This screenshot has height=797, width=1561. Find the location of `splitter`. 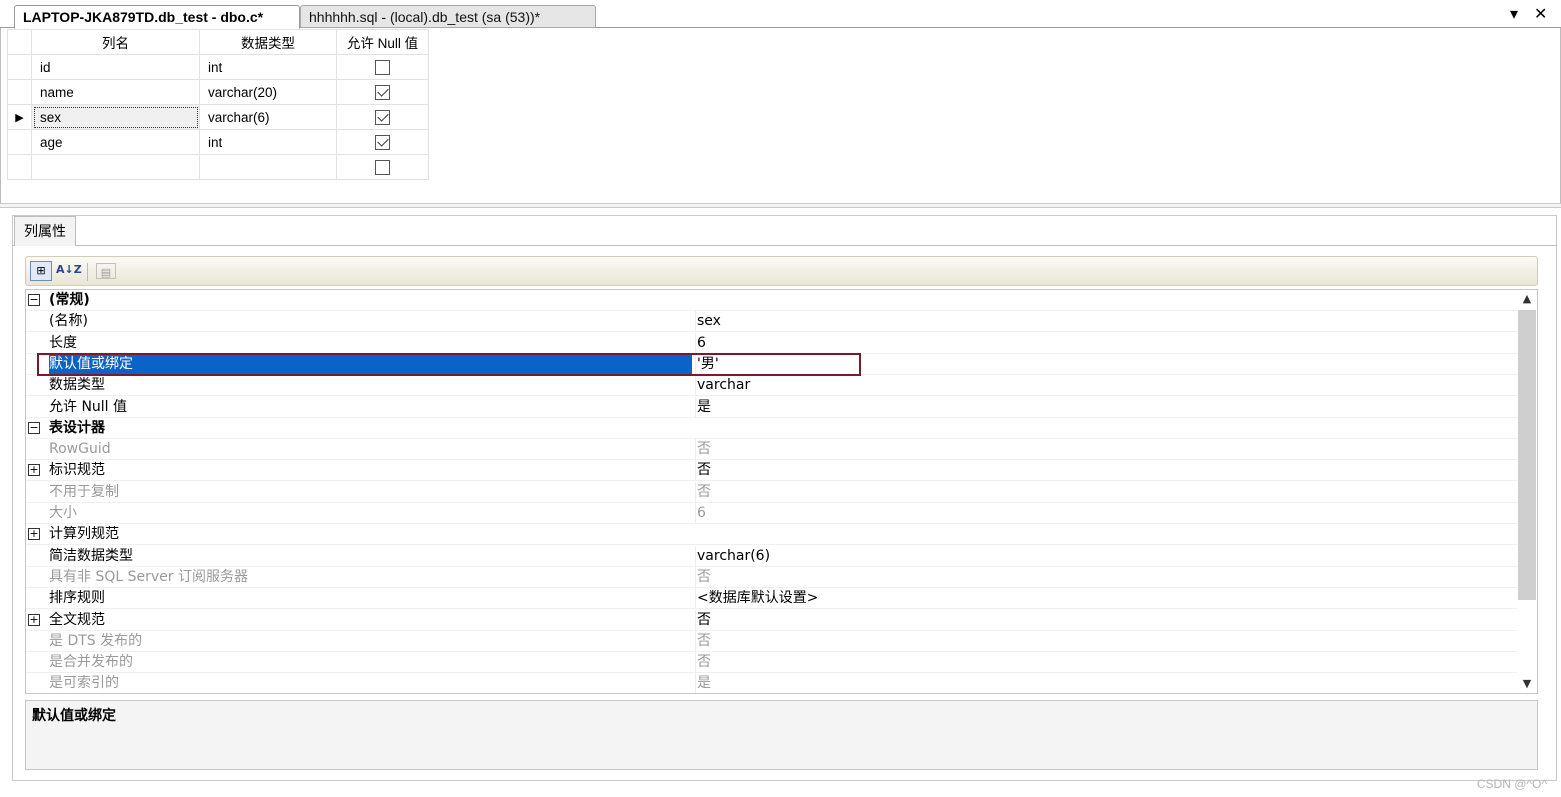

splitter is located at coordinates (780, 205).